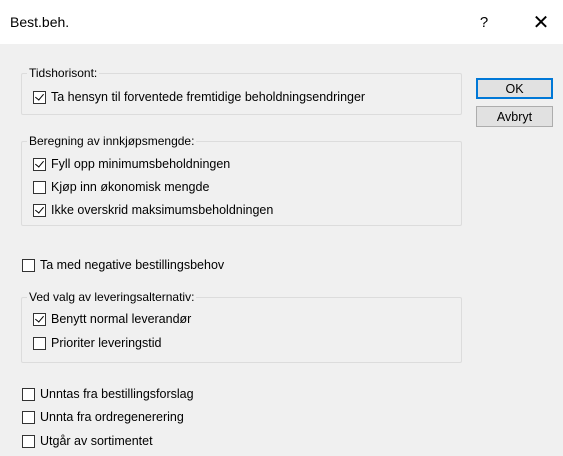 The height and width of the screenshot is (456, 563). What do you see at coordinates (106, 343) in the screenshot?
I see `checkbox-label: Prioriter leveringstid` at bounding box center [106, 343].